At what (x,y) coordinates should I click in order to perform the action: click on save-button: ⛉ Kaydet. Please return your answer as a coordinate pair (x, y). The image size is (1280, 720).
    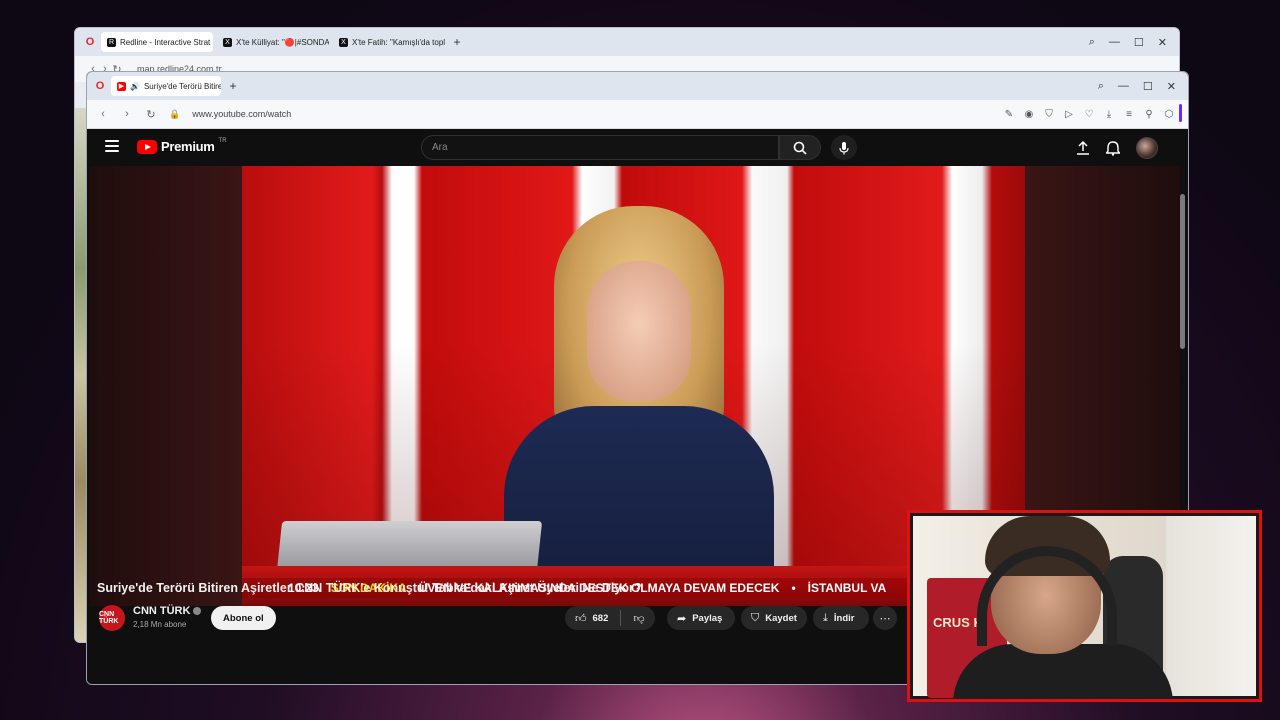
    Looking at the image, I should click on (774, 618).